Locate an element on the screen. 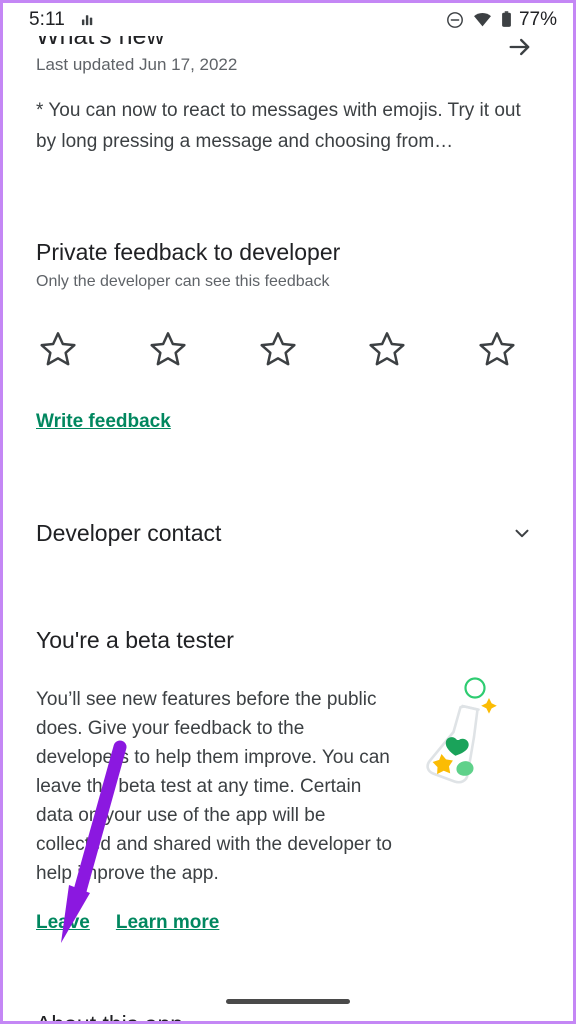 Image resolution: width=576 pixels, height=1024 pixels. whats-new-last-updated: Last updated Jun 17, 2022 is located at coordinates (137, 64).